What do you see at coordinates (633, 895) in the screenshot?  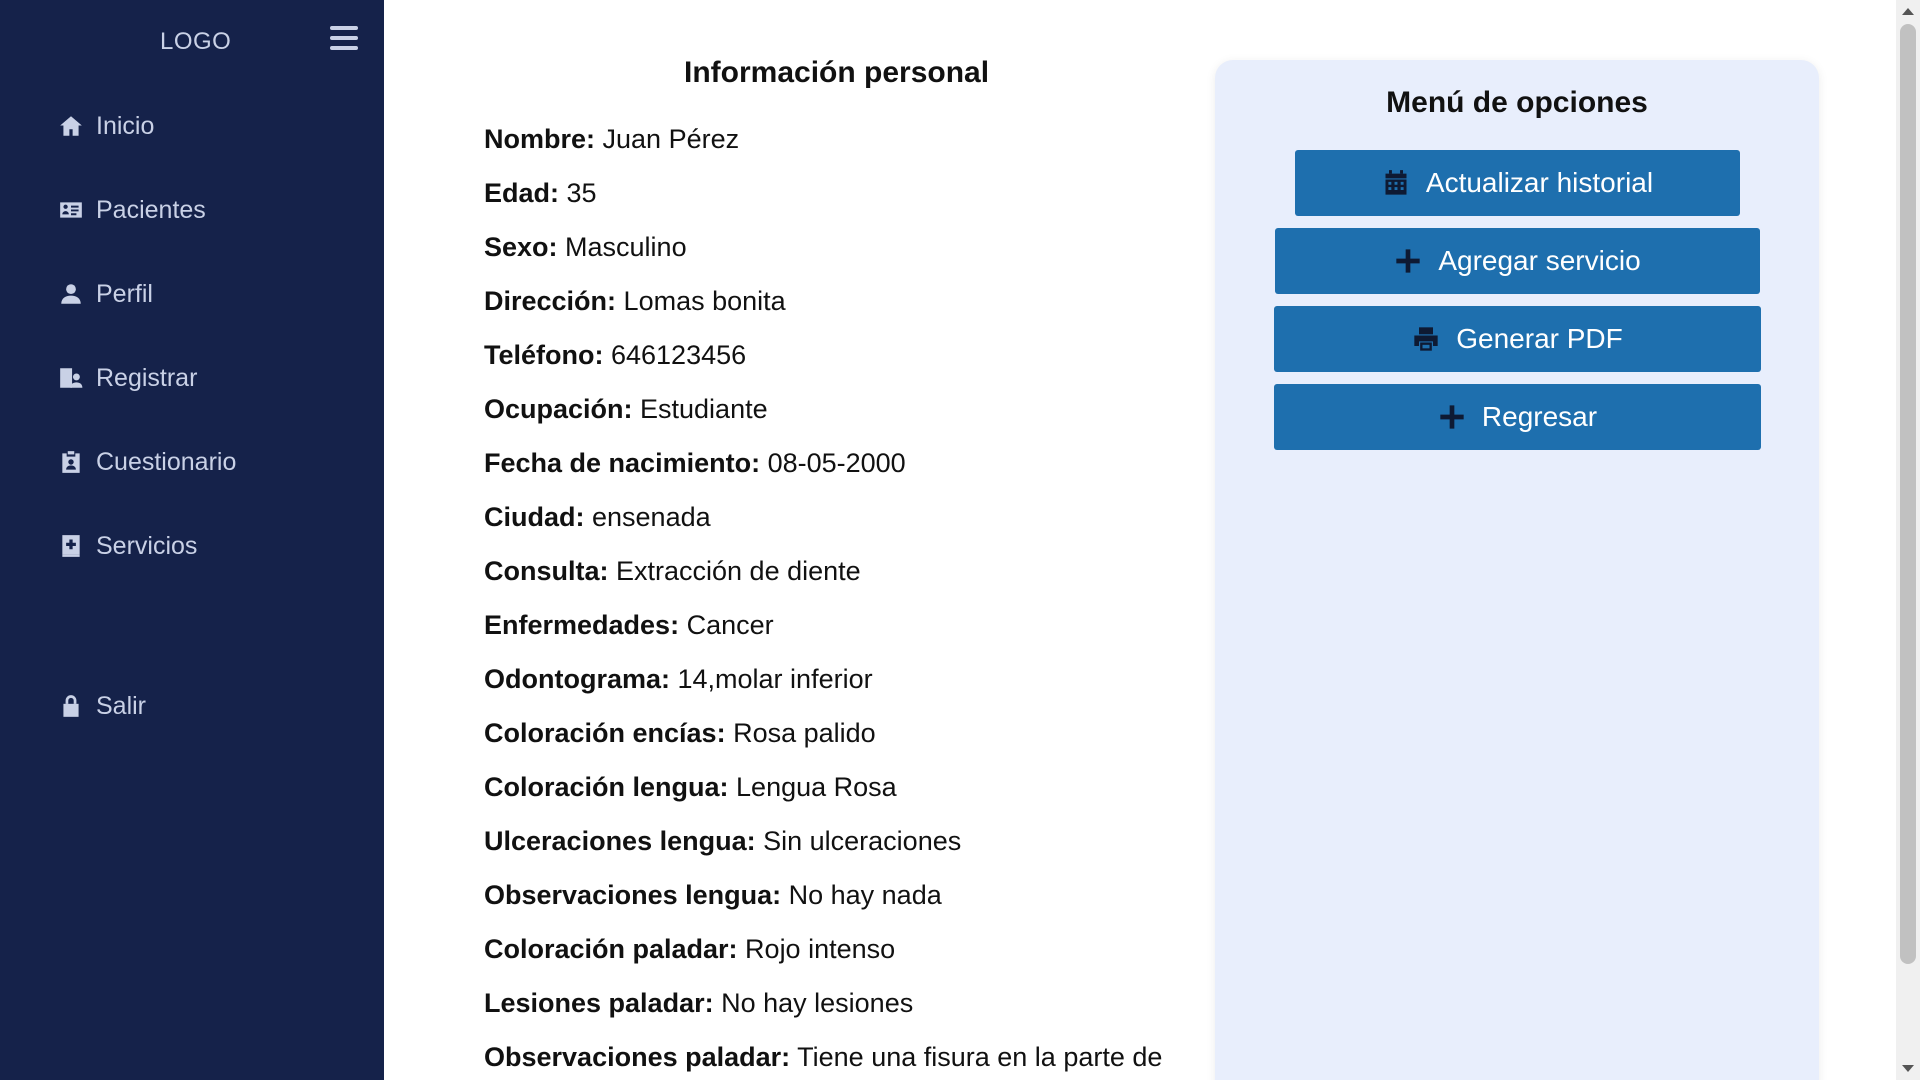 I see `field-key: Observaciones lengua:` at bounding box center [633, 895].